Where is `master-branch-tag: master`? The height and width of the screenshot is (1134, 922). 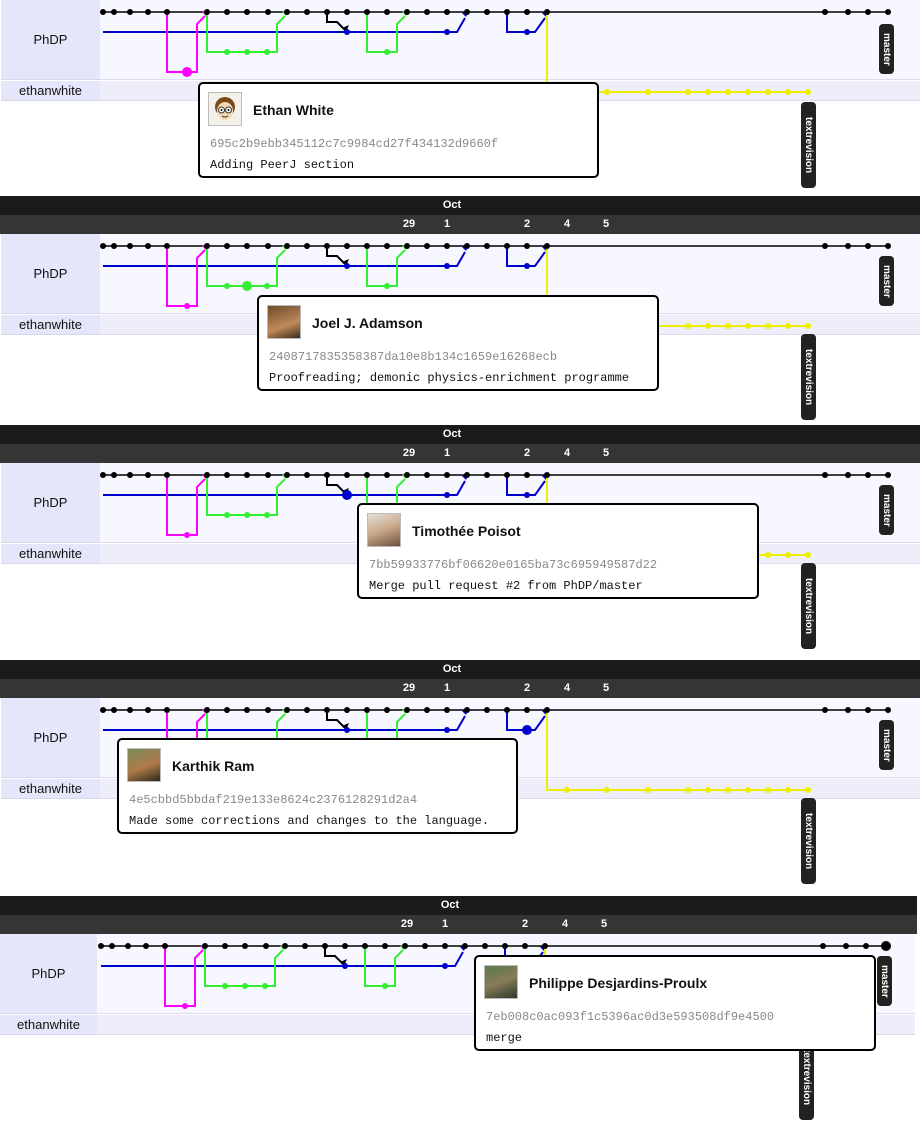 master-branch-tag: master is located at coordinates (886, 745).